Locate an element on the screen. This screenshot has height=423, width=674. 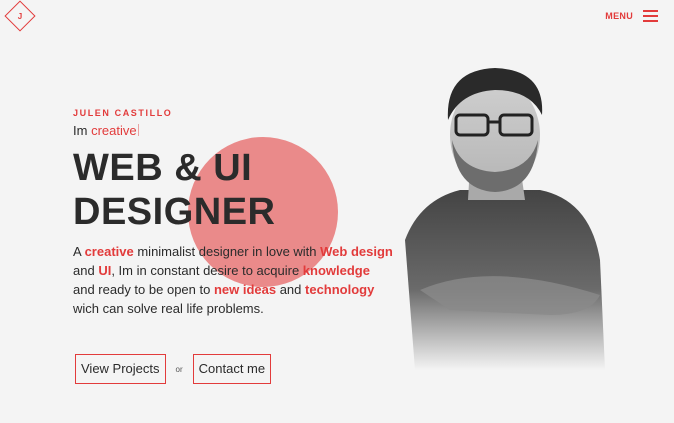
page-title: WEB & UI DESIGNER is located at coordinates (233, 190).